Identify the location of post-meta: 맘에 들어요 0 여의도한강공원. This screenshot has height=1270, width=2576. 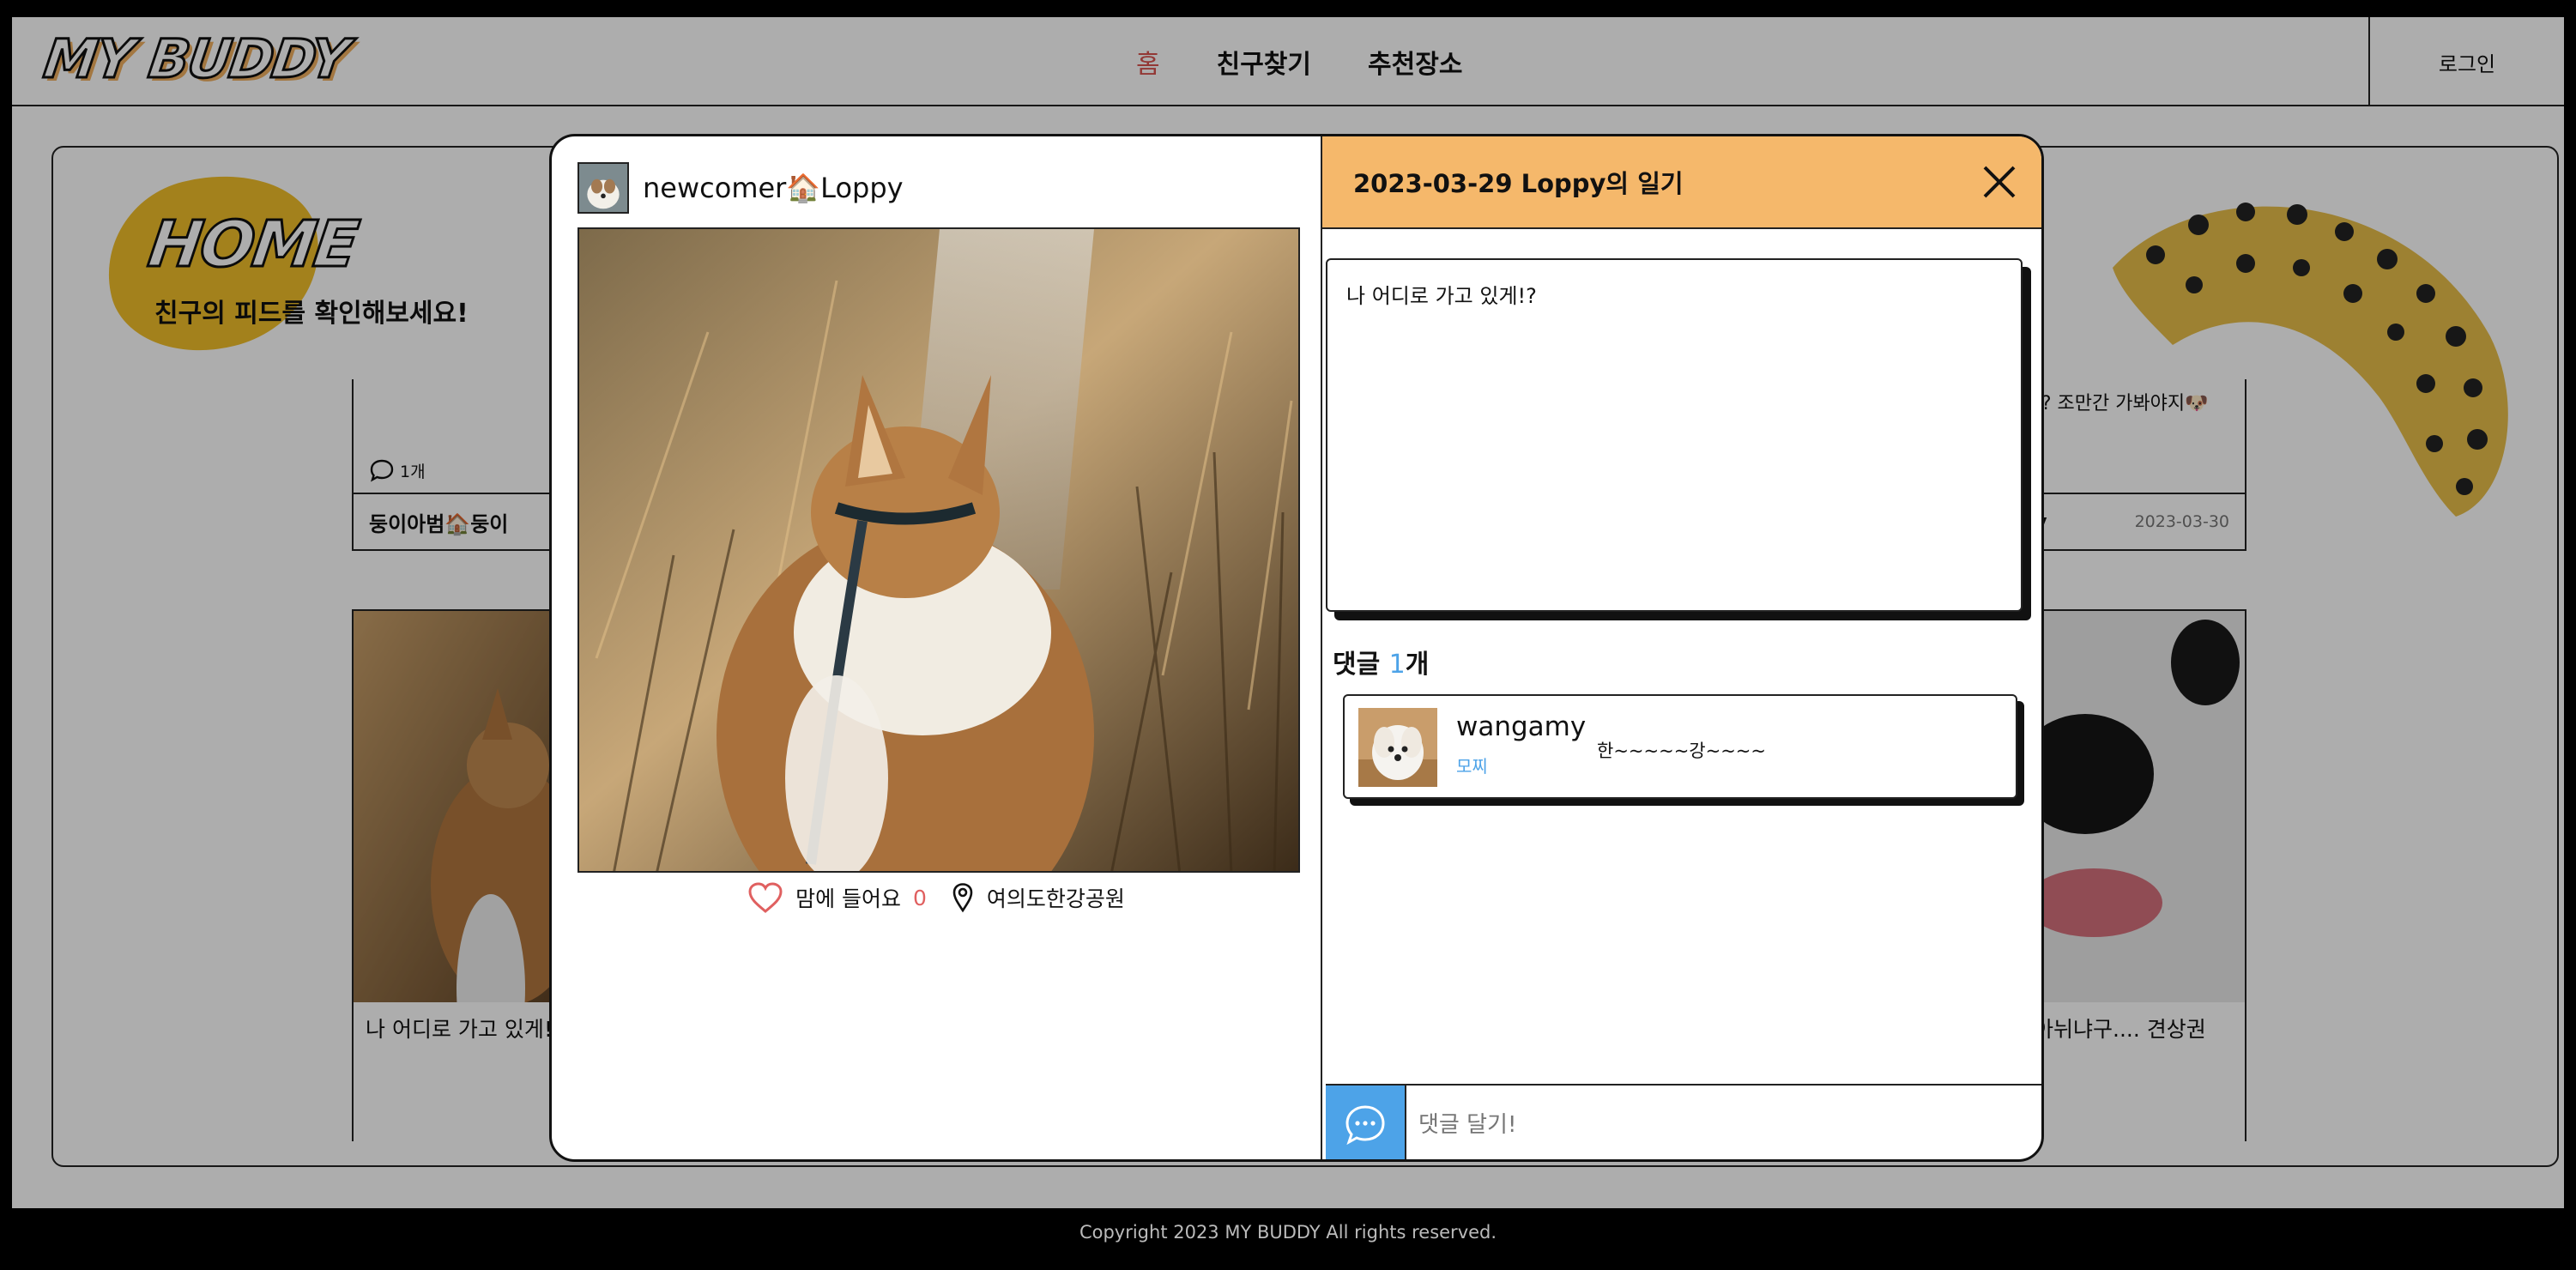
(936, 897).